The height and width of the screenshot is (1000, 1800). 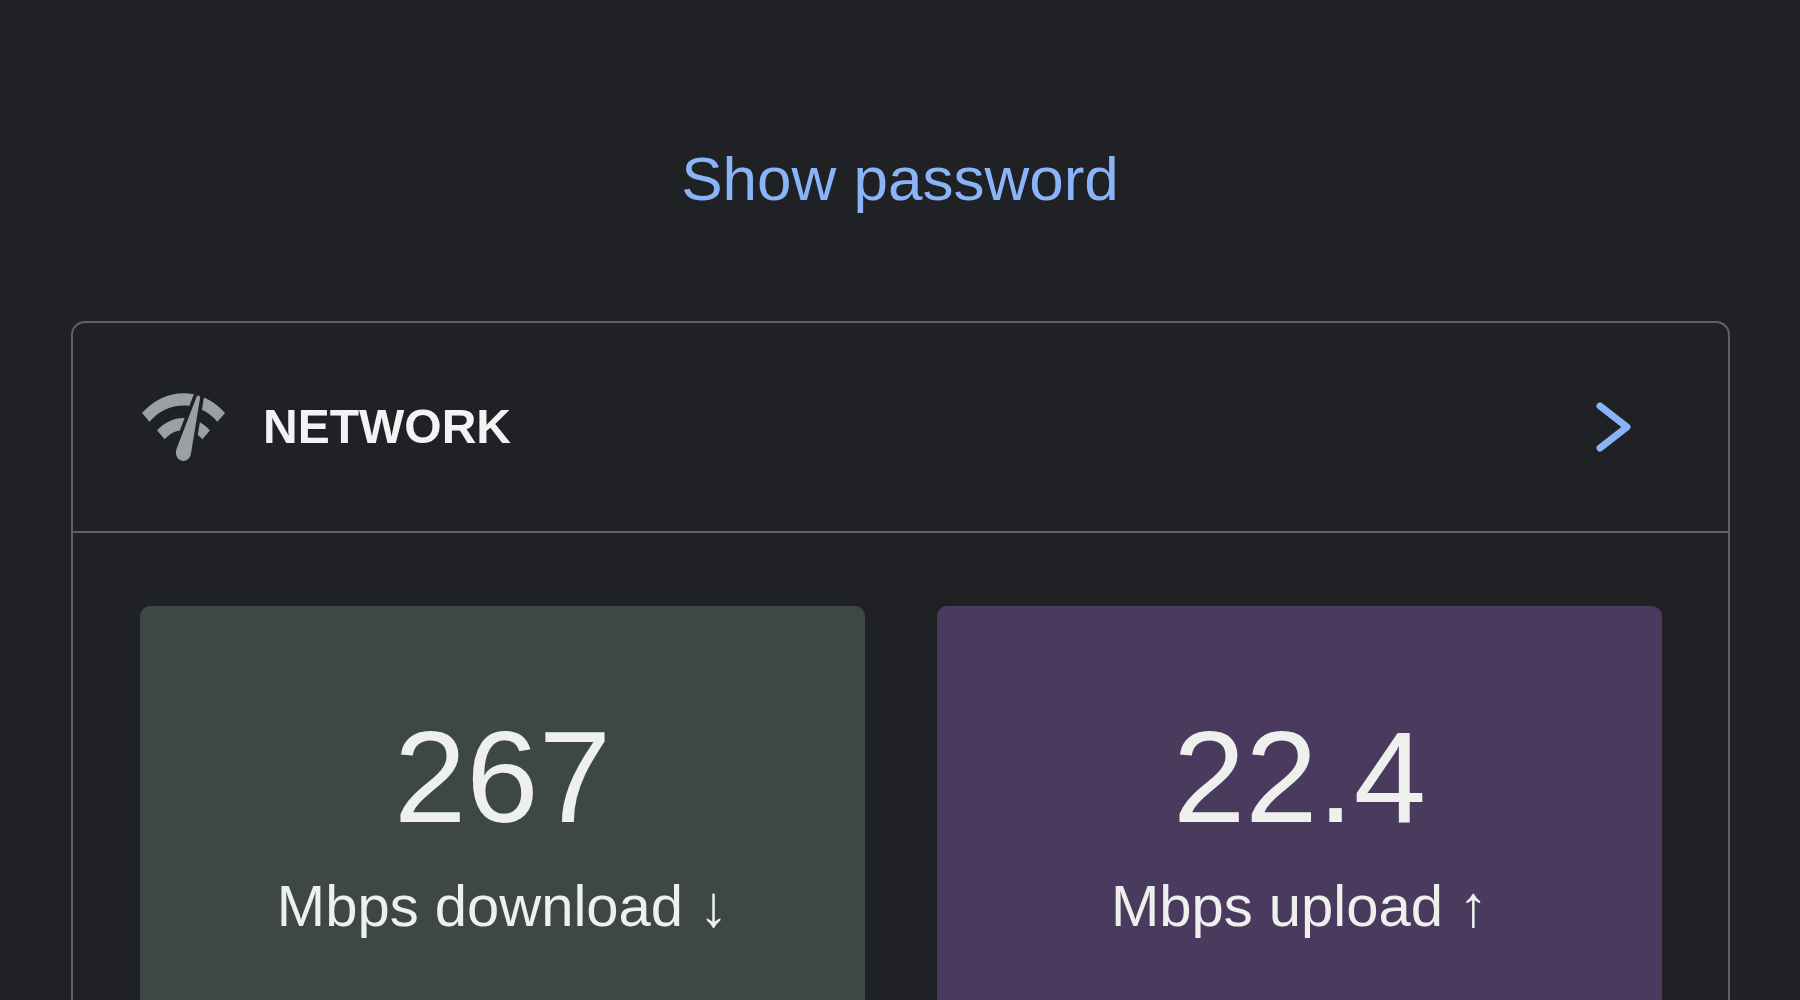 I want to click on chevron-right-icon, so click(x=1613, y=427).